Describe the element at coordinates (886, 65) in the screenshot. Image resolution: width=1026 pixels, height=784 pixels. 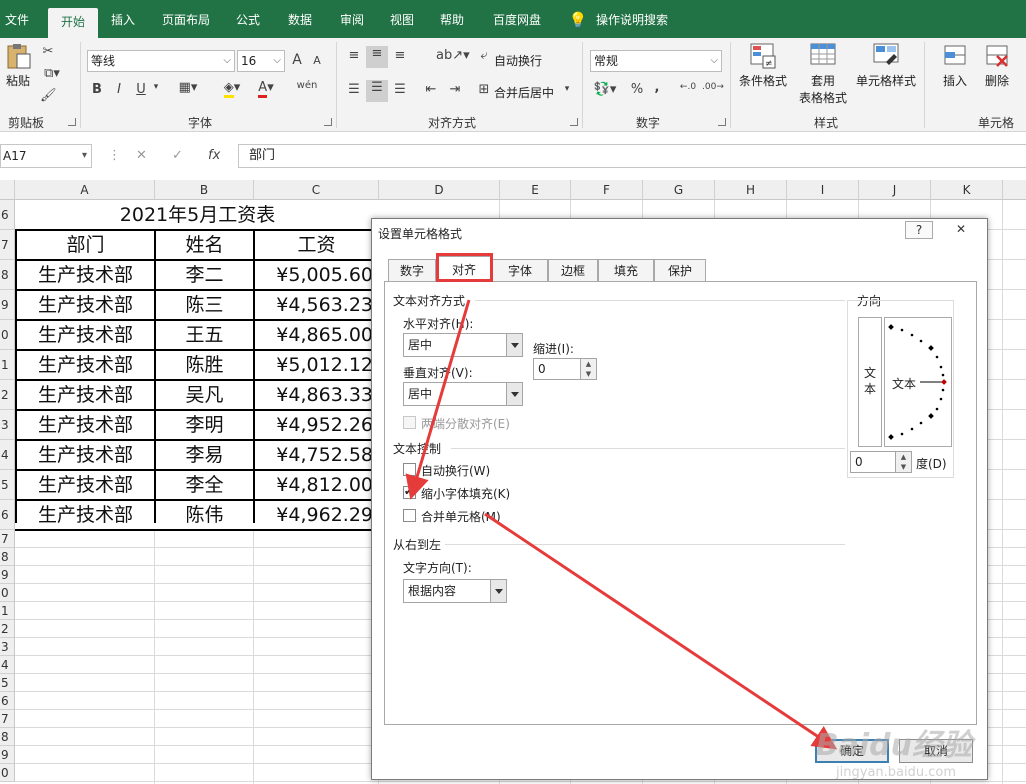
I see `cell-styles-button: 单元格样式` at that location.